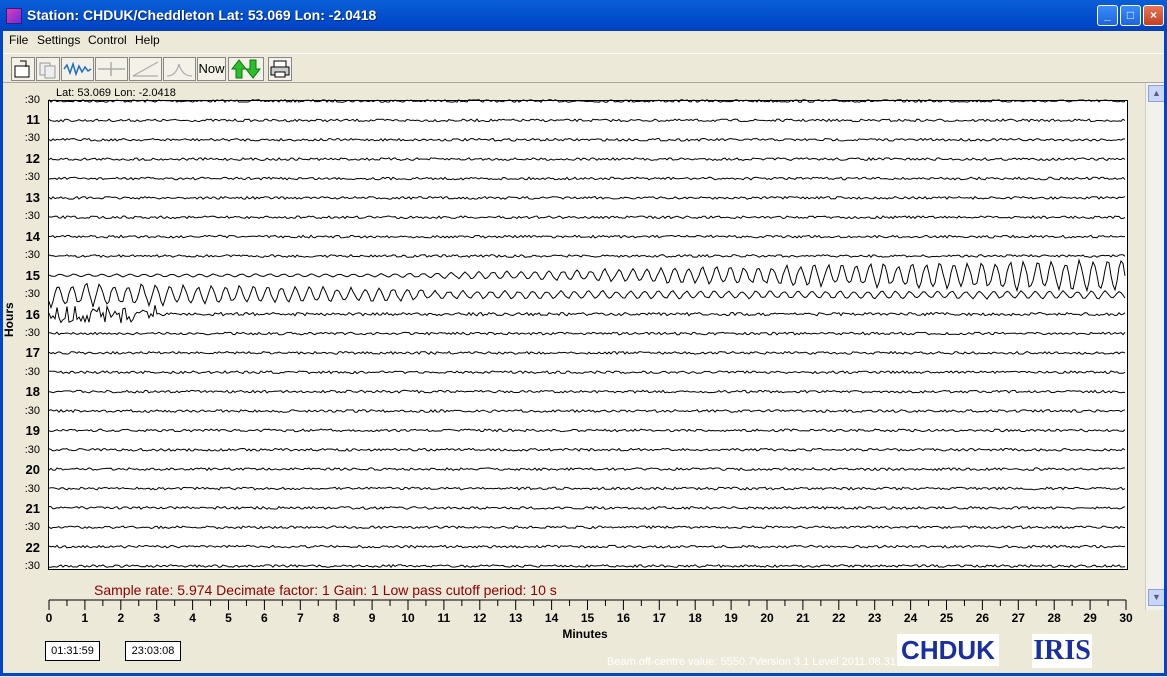 The height and width of the screenshot is (677, 1167). What do you see at coordinates (32, 431) in the screenshot?
I see `hour-label: 19` at bounding box center [32, 431].